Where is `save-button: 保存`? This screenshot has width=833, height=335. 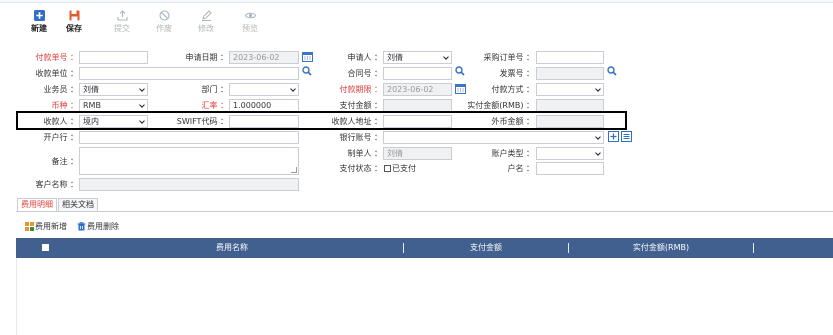 save-button: 保存 is located at coordinates (74, 22).